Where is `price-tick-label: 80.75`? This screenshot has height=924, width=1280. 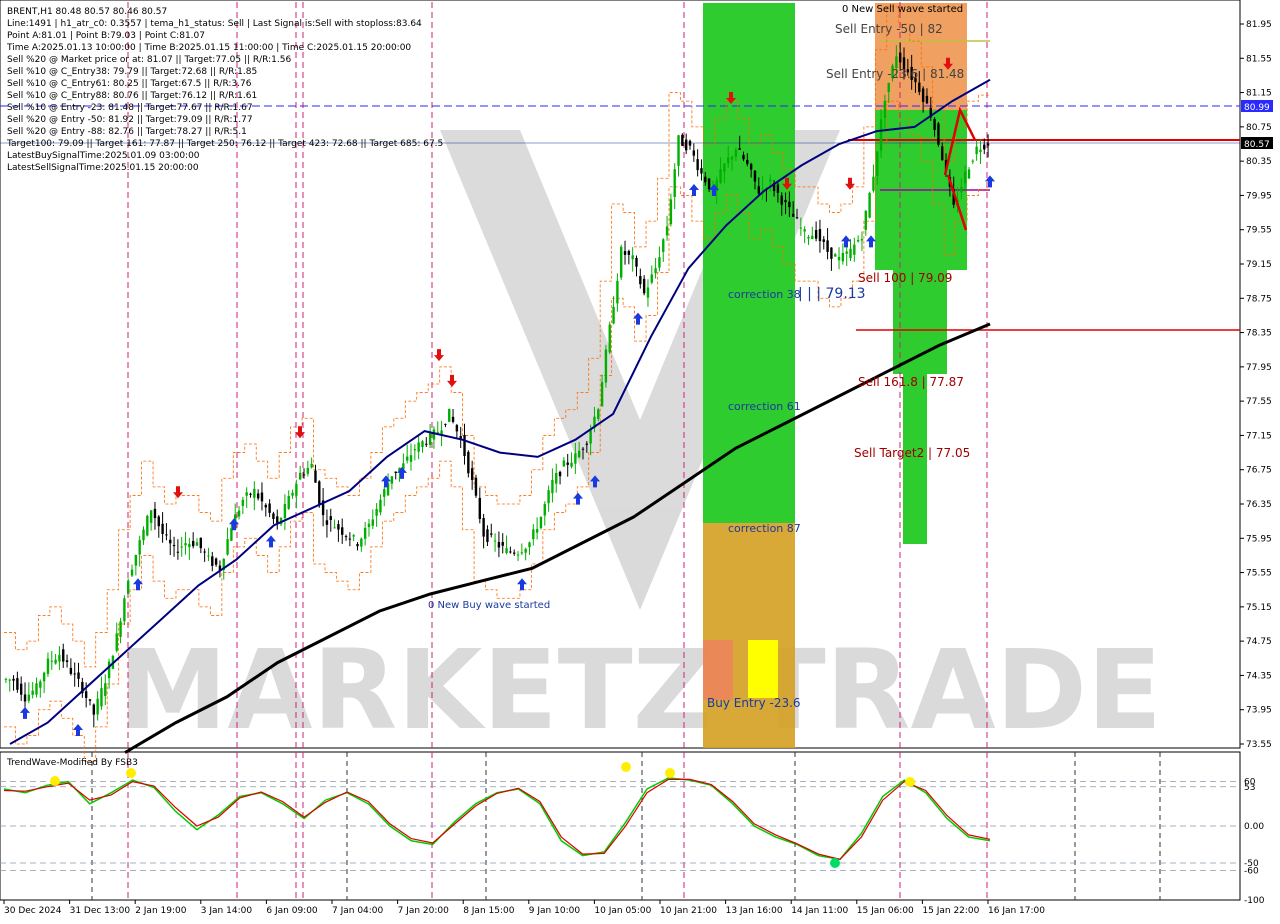 price-tick-label: 80.75 is located at coordinates (1259, 128).